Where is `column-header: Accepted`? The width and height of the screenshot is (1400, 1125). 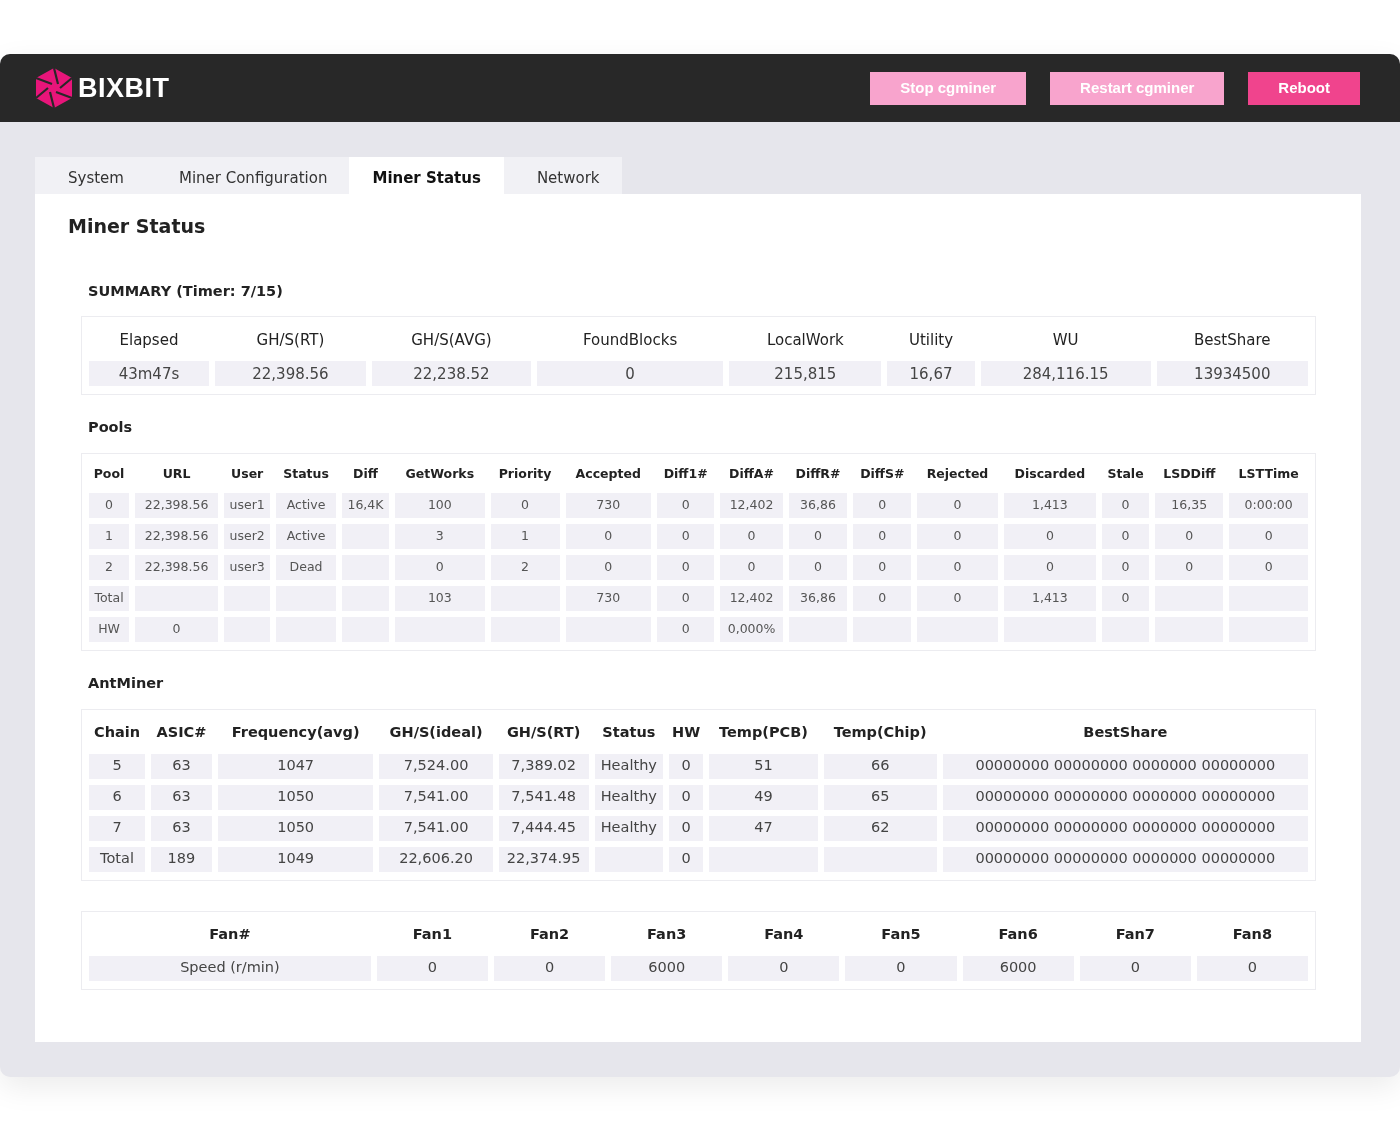
column-header: Accepted is located at coordinates (608, 474).